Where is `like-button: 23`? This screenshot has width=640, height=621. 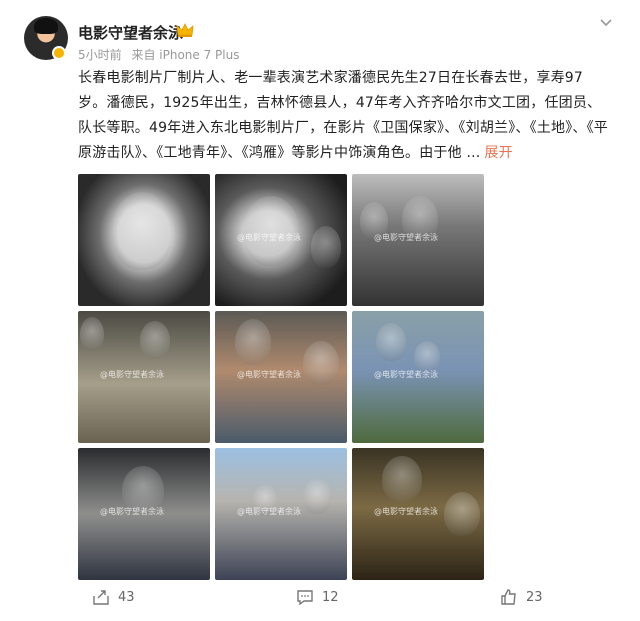 like-button: 23 is located at coordinates (521, 597).